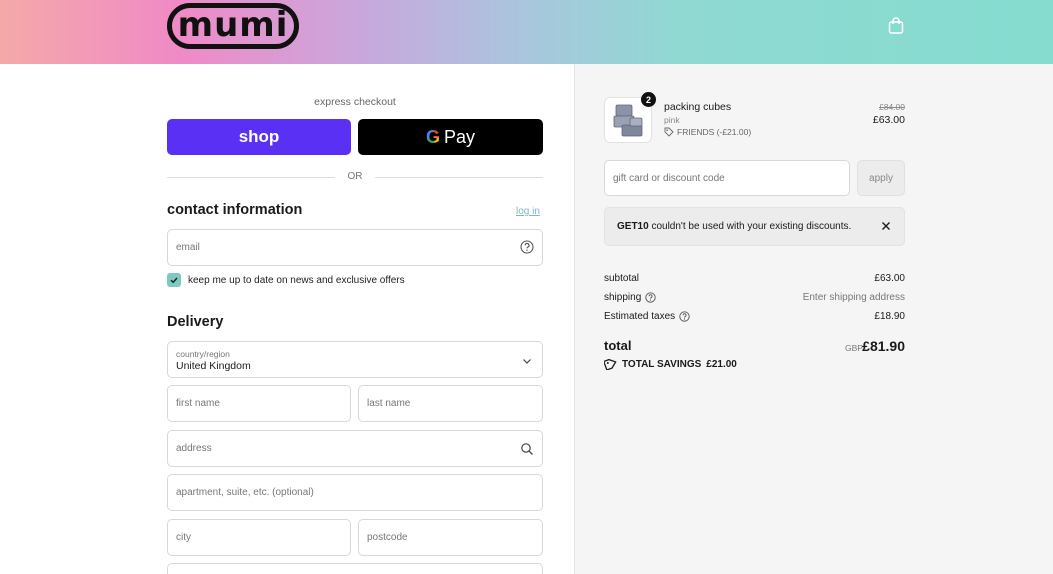 This screenshot has height=574, width=1053. I want to click on search-icon, so click(527, 449).